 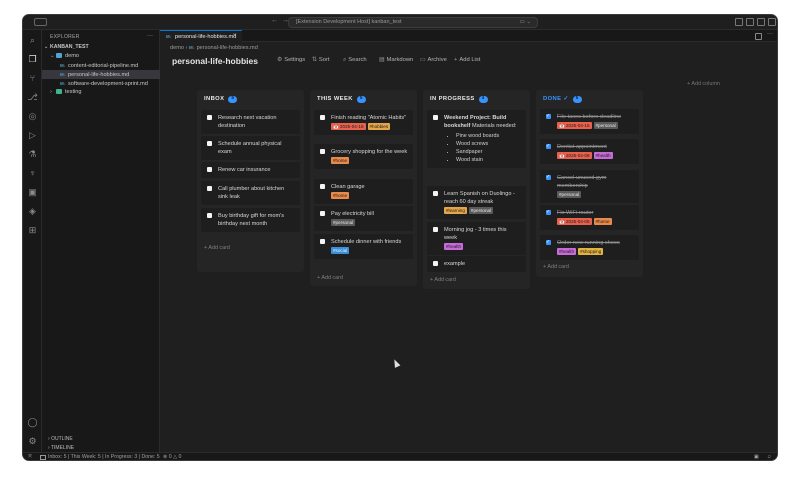 I want to click on explorer-icon: ❐, so click(x=32, y=59).